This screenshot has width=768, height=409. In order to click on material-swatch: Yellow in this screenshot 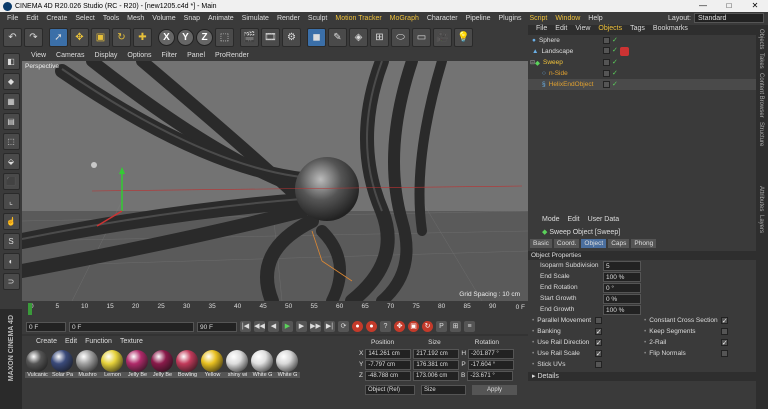, I will do `click(212, 363)`.